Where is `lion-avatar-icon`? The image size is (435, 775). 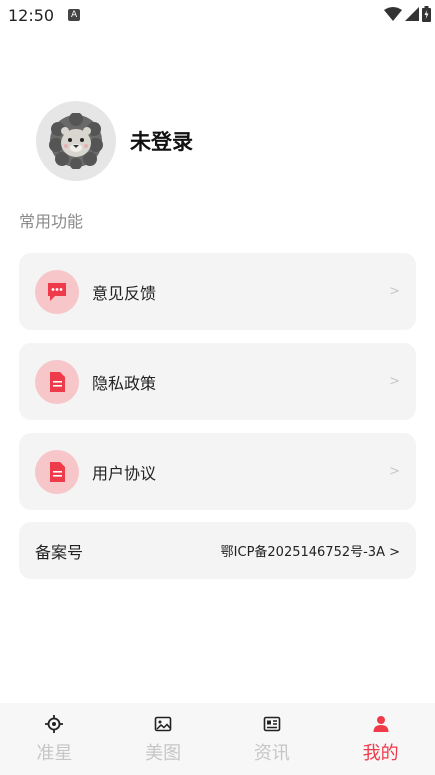 lion-avatar-icon is located at coordinates (76, 141).